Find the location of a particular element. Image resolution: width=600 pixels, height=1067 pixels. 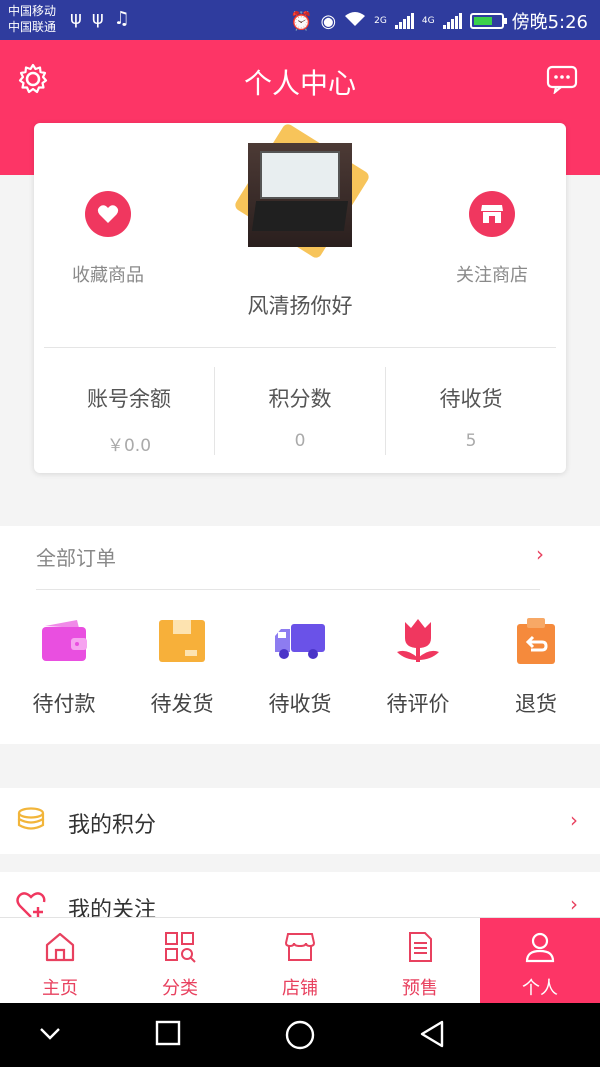

carrier-info: 中国移动 中国联通 is located at coordinates (32, 19).